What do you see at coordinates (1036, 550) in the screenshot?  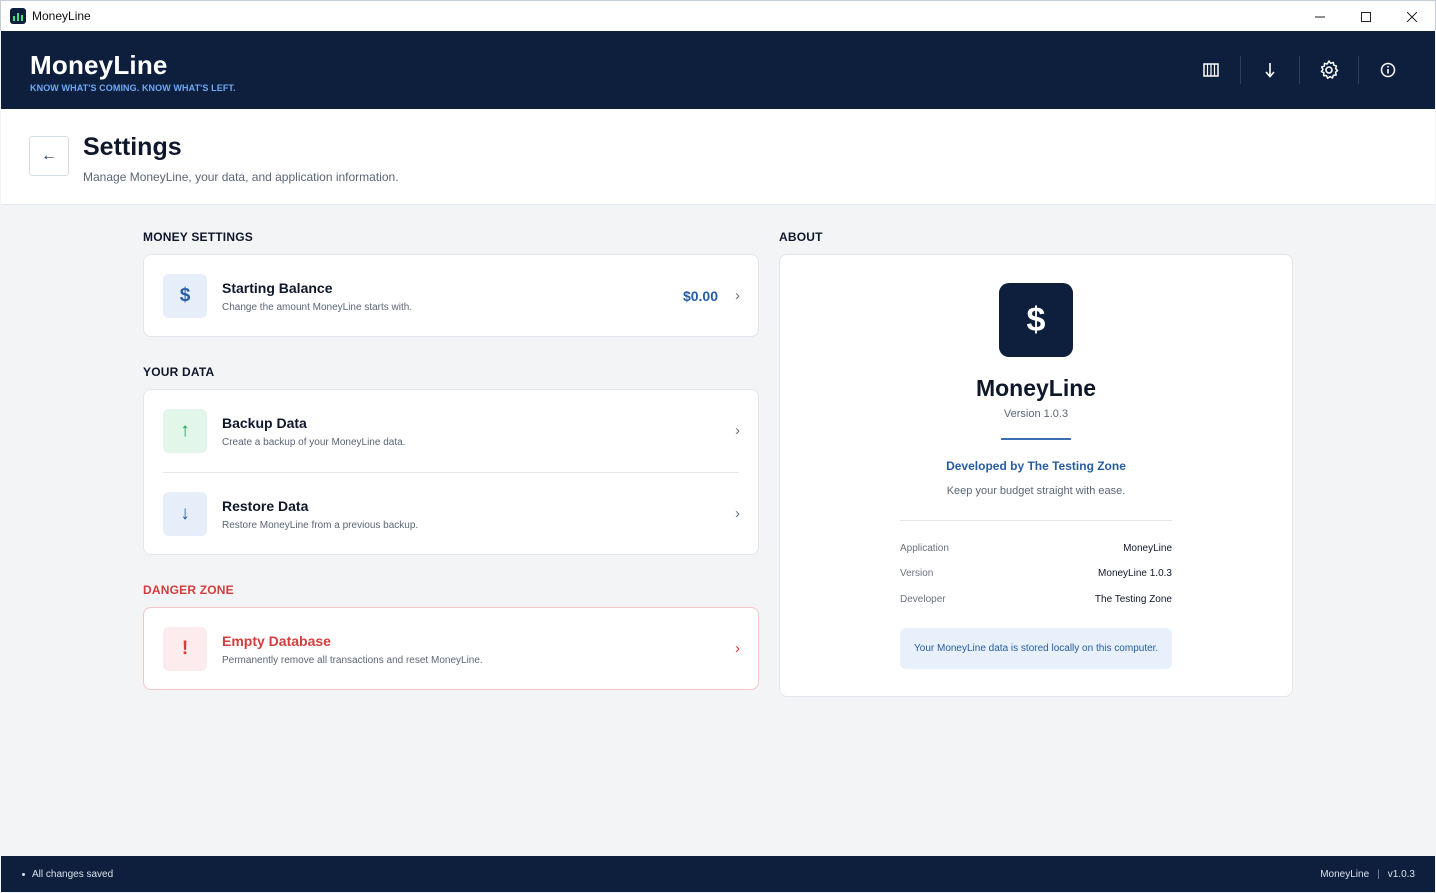 I see `detail-row-application: Application MoneyLine` at bounding box center [1036, 550].